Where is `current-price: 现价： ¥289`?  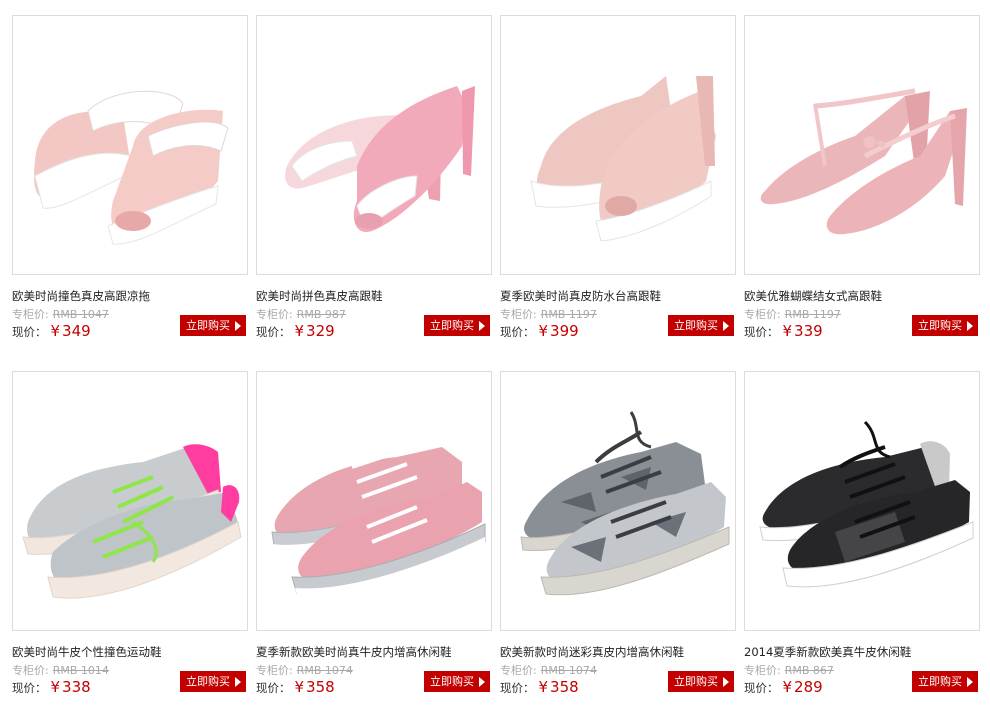
current-price: 现价： ¥289 is located at coordinates (783, 687).